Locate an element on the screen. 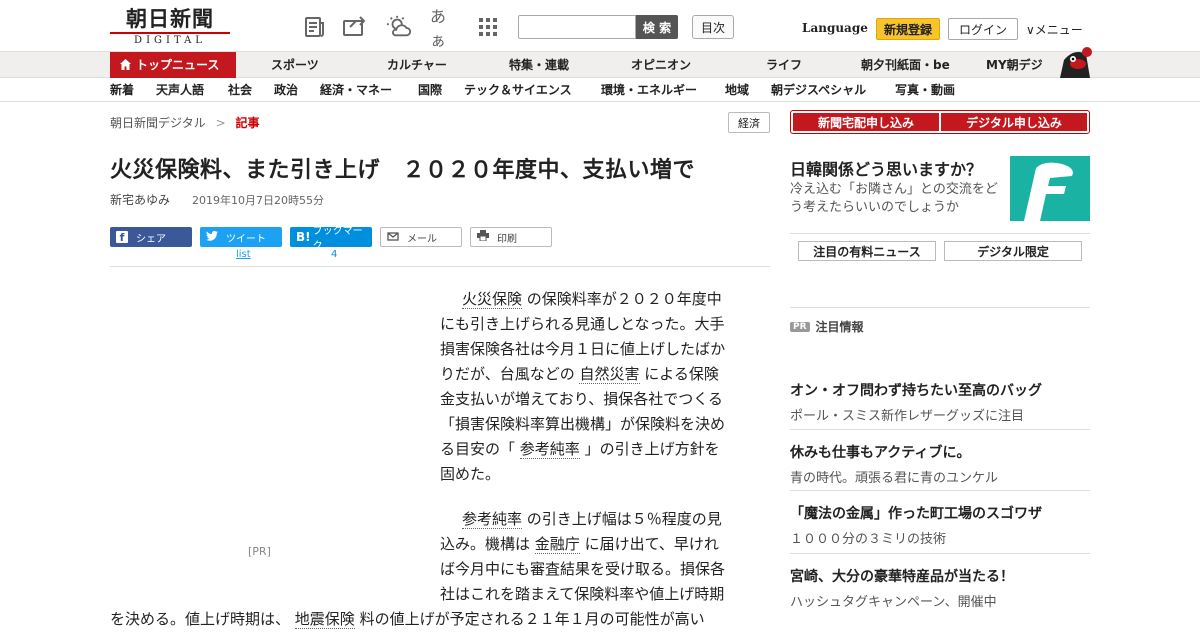  twitter-count-link: list is located at coordinates (243, 254).